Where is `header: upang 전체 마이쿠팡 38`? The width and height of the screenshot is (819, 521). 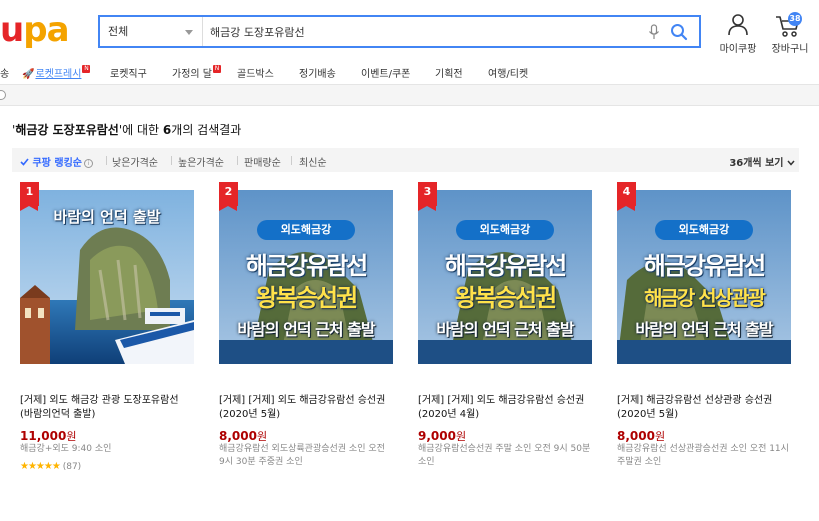
header: upang 전체 마이쿠팡 38 is located at coordinates (409, 29).